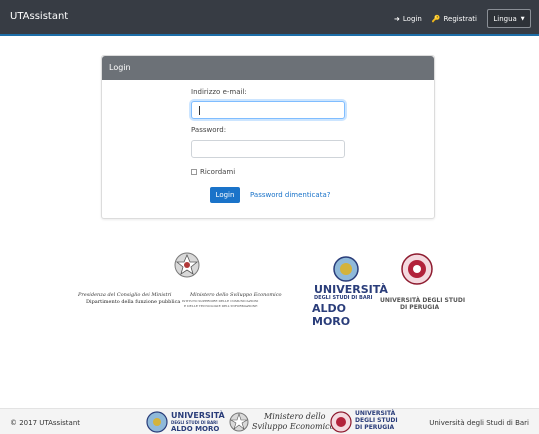  What do you see at coordinates (268, 110) in the screenshot?
I see `email-field` at bounding box center [268, 110].